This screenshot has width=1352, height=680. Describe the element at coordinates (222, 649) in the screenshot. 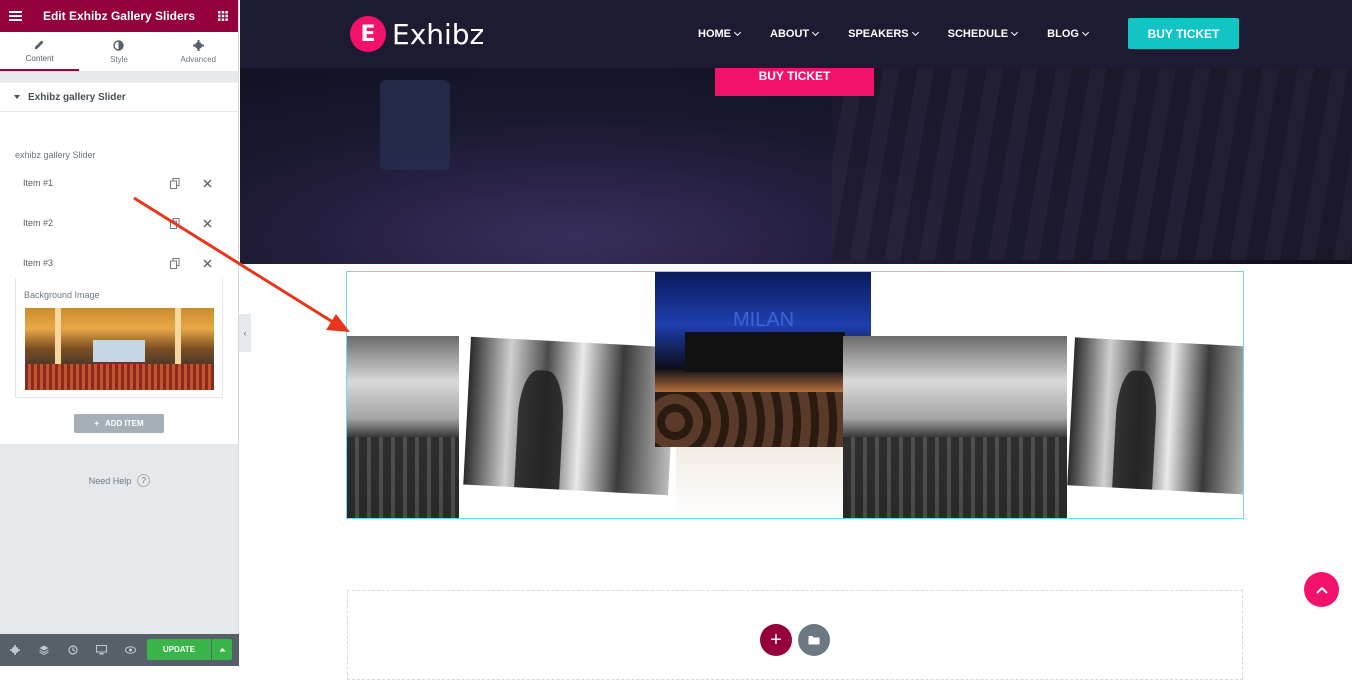

I see `update-options-caret-icon` at that location.